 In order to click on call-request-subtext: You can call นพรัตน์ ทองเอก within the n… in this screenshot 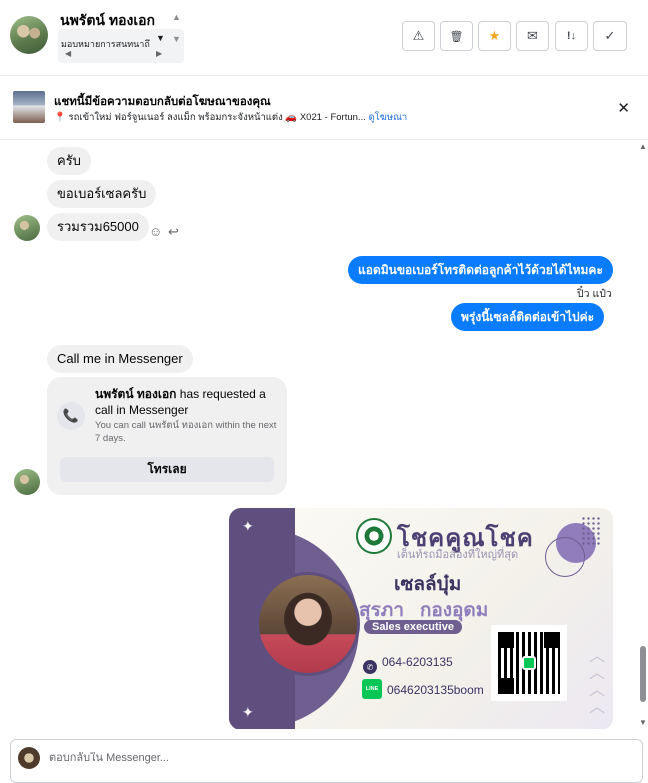, I will do `click(186, 432)`.